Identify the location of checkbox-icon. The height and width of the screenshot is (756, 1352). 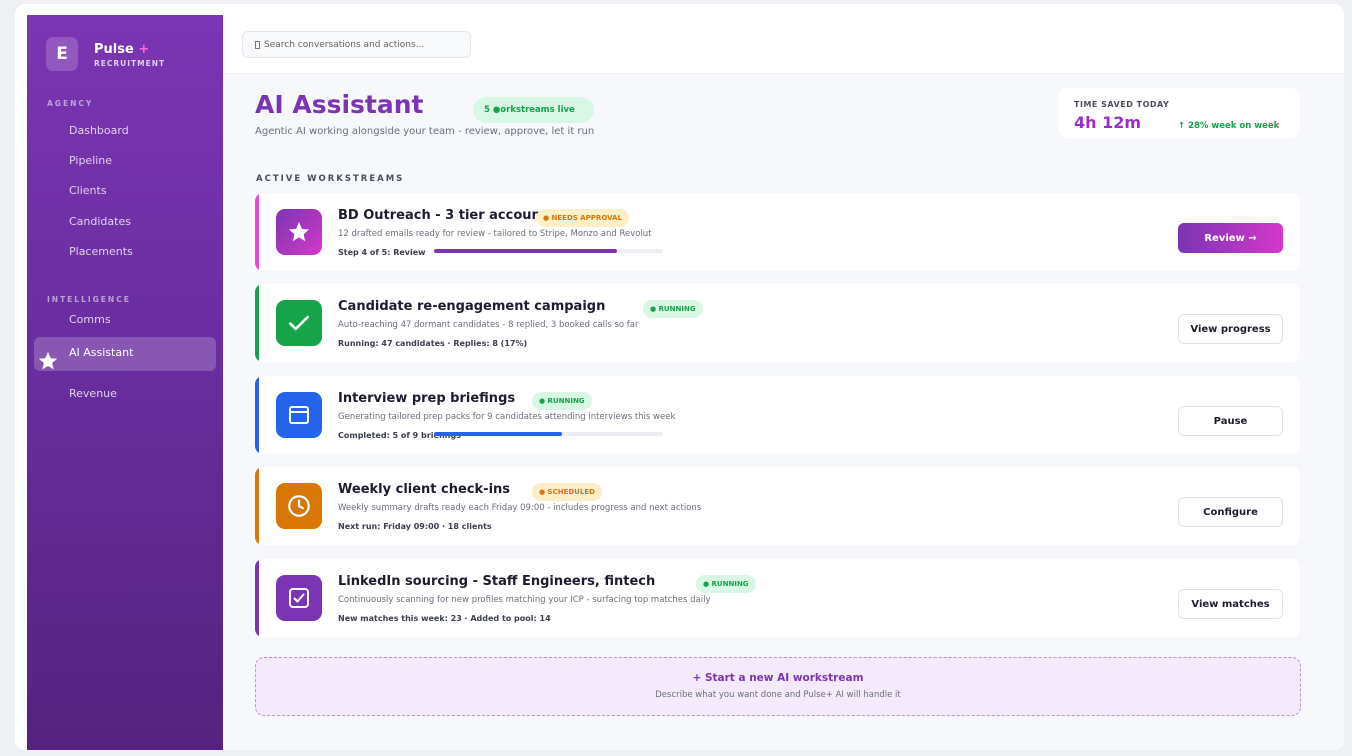
(299, 598).